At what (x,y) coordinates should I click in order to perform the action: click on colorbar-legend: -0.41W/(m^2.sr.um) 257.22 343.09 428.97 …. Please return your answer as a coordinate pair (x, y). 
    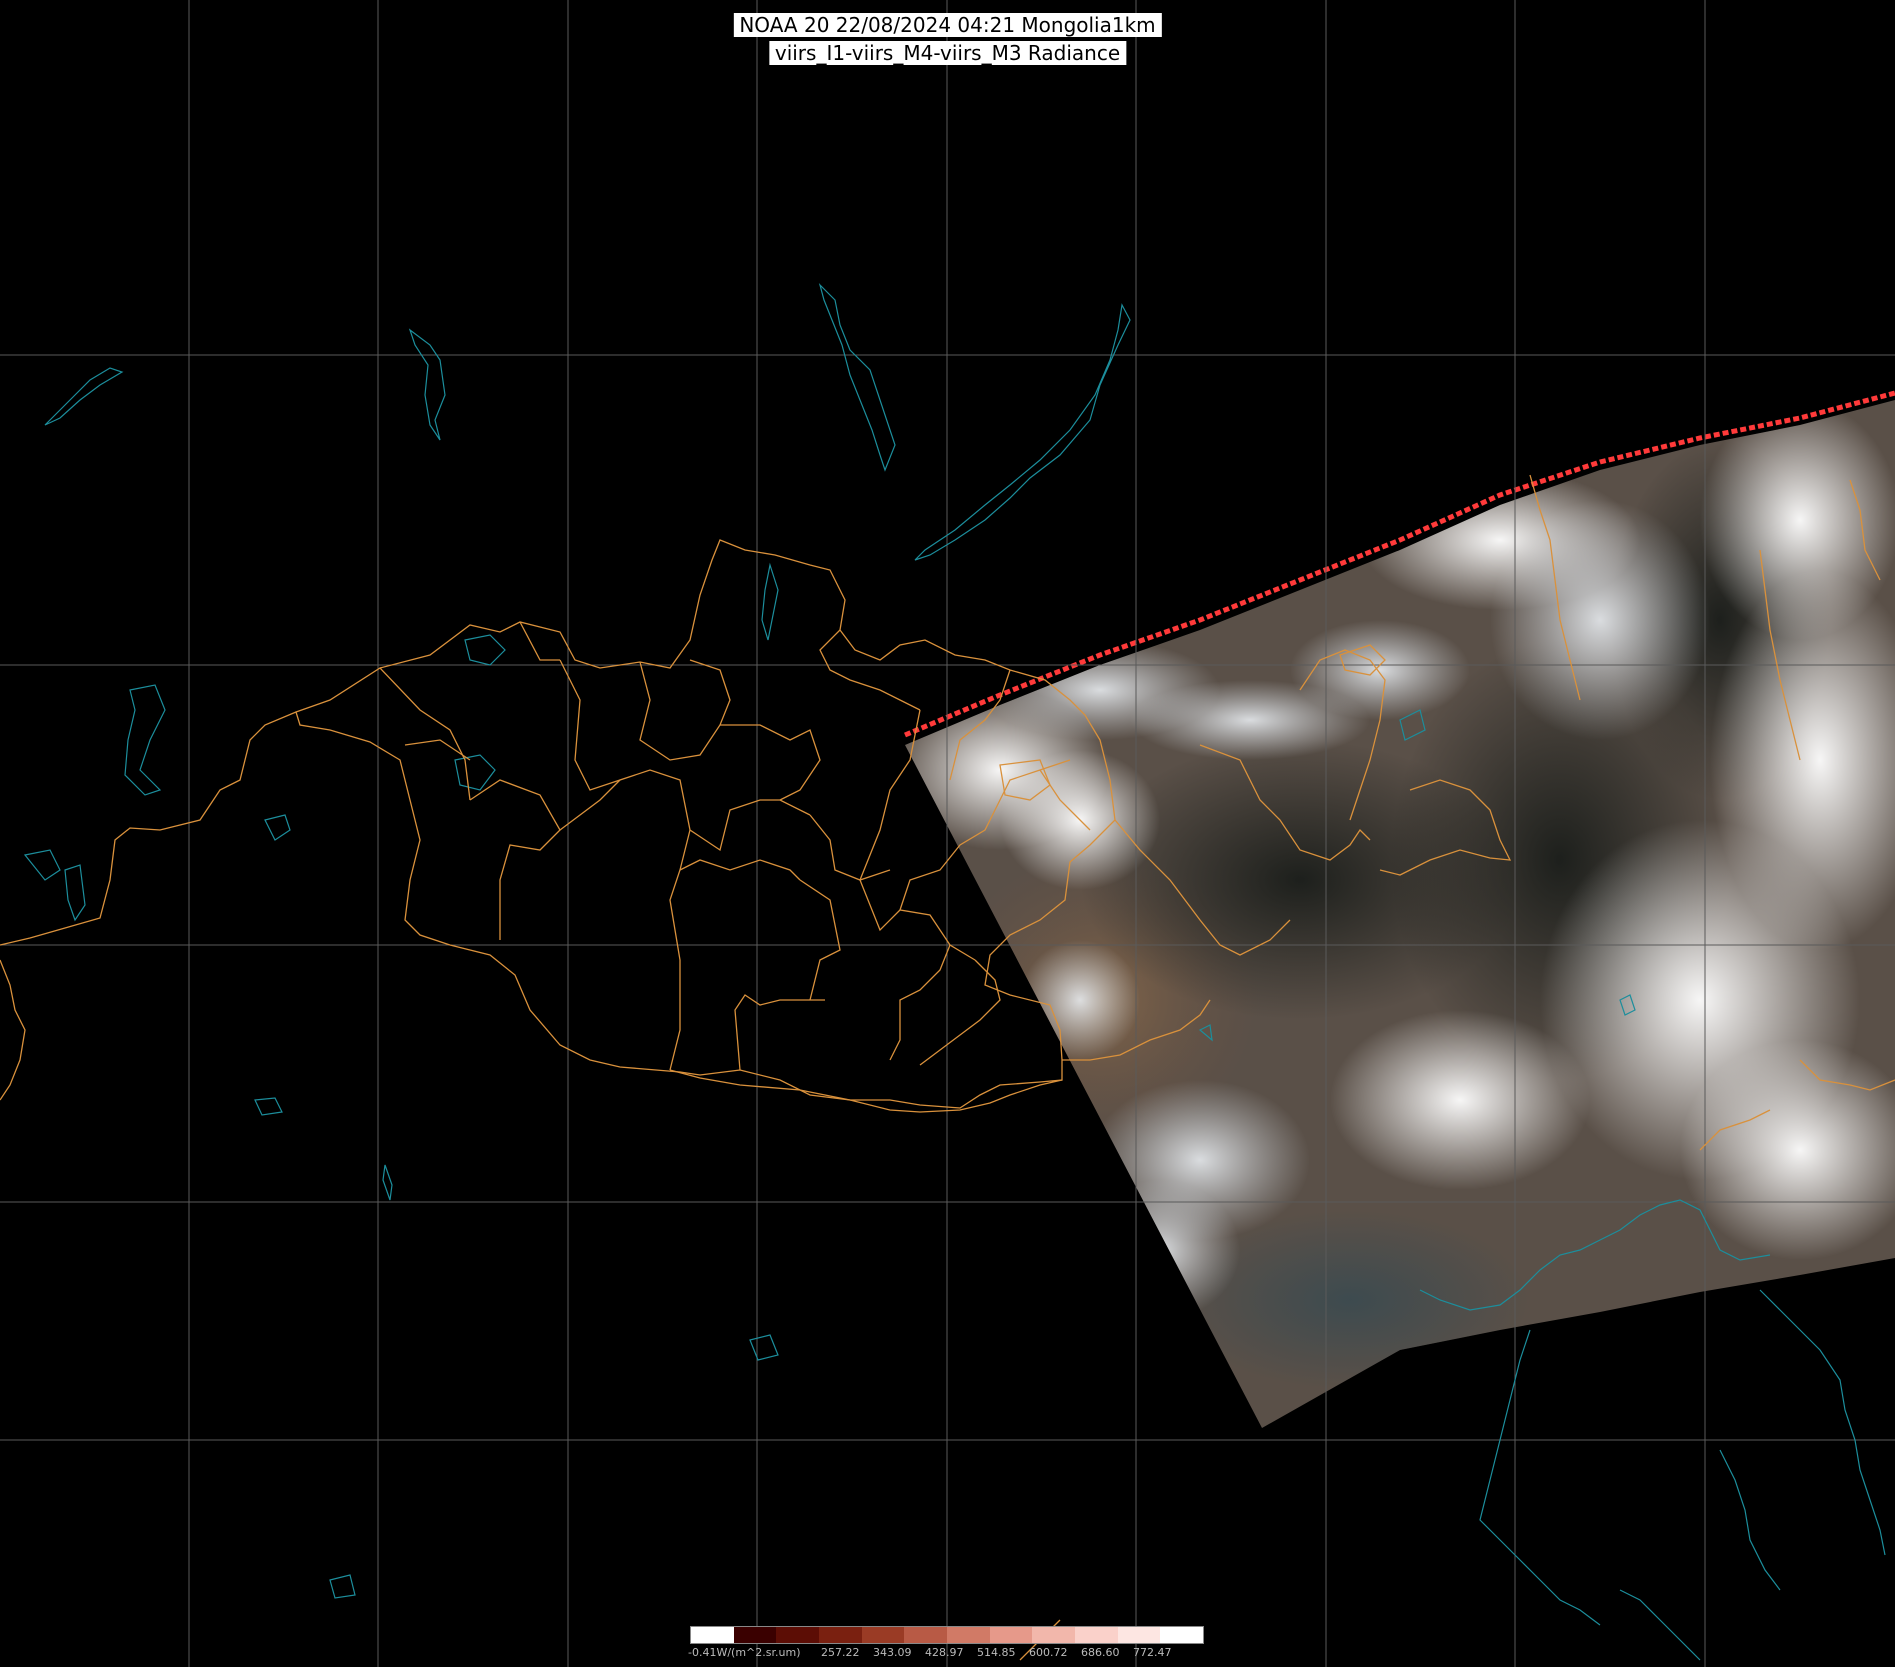
    Looking at the image, I should click on (946, 1644).